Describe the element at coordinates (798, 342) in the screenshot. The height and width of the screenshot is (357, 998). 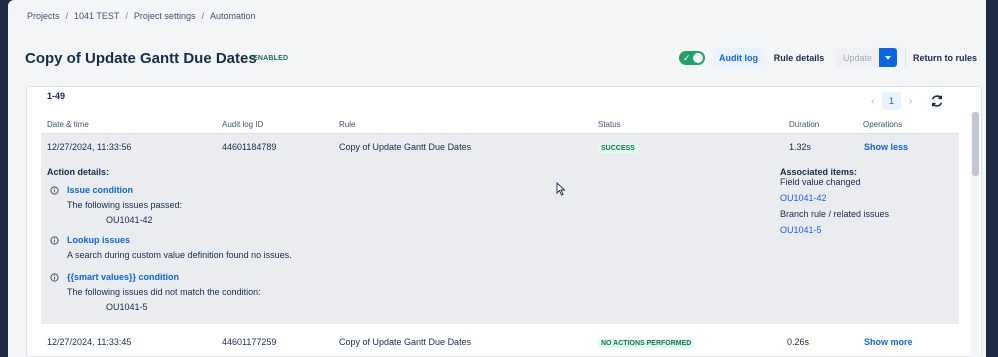
I see `row-duration: 0.26s` at that location.